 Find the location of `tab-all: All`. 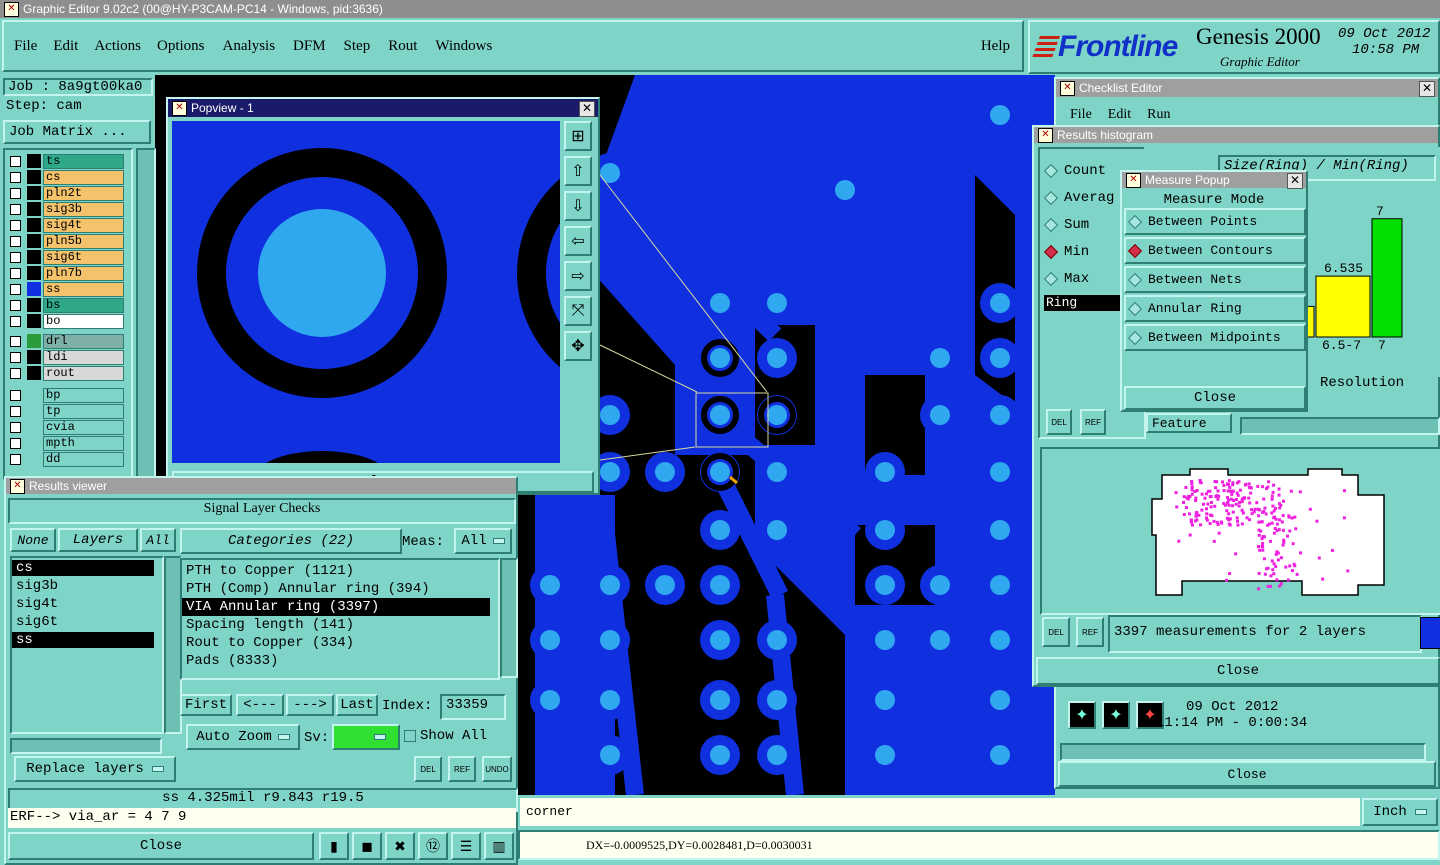

tab-all: All is located at coordinates (158, 540).